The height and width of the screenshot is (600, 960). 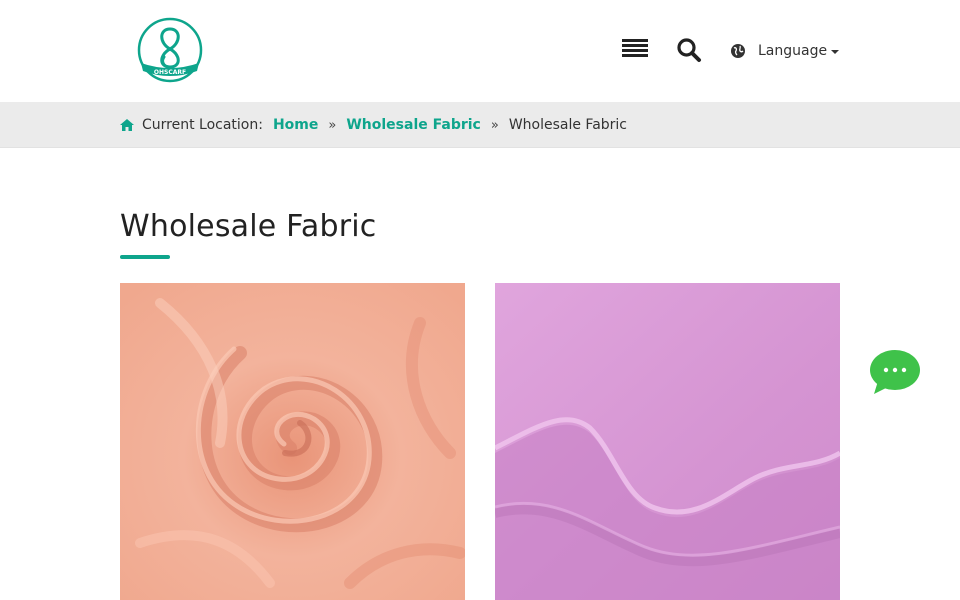 I want to click on caret-down-icon, so click(x=835, y=52).